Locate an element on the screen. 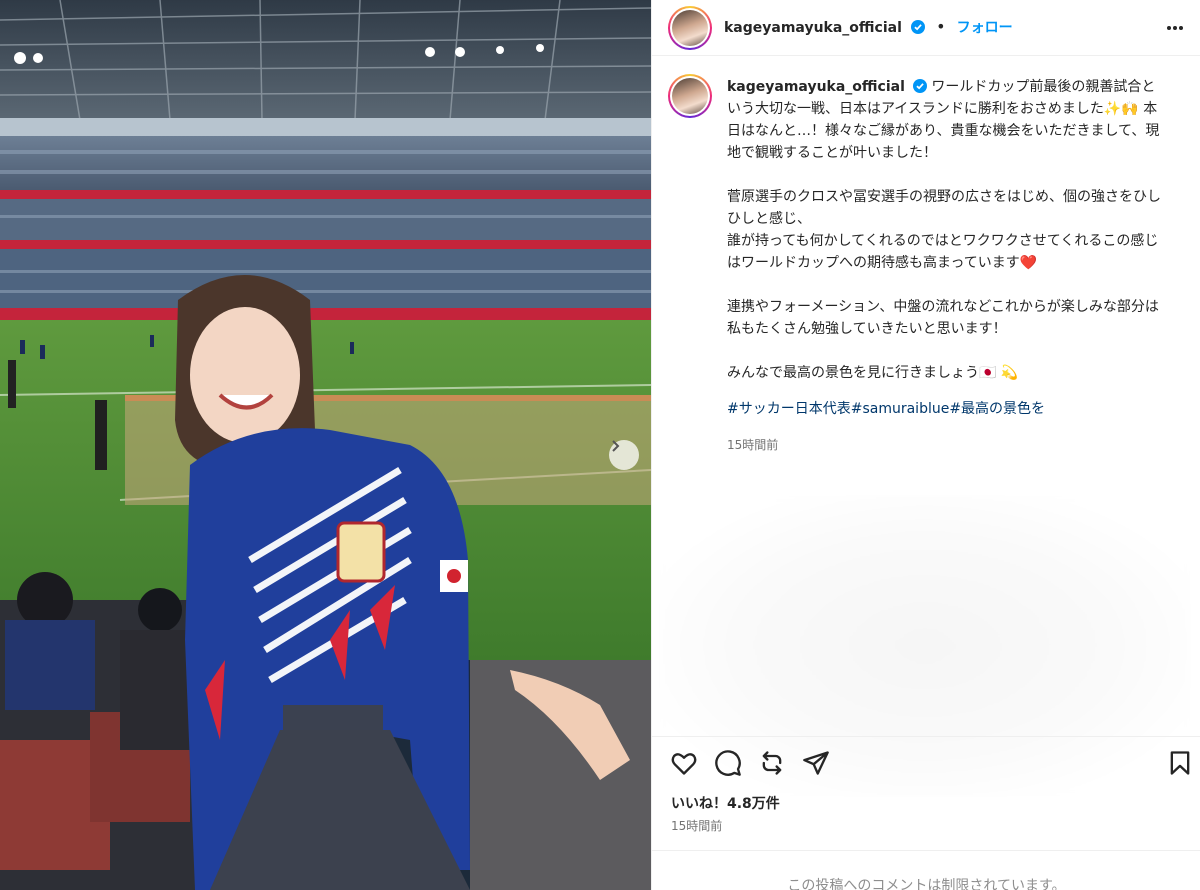 This screenshot has width=1200, height=890. post-timestamp: 15時間前 is located at coordinates (697, 826).